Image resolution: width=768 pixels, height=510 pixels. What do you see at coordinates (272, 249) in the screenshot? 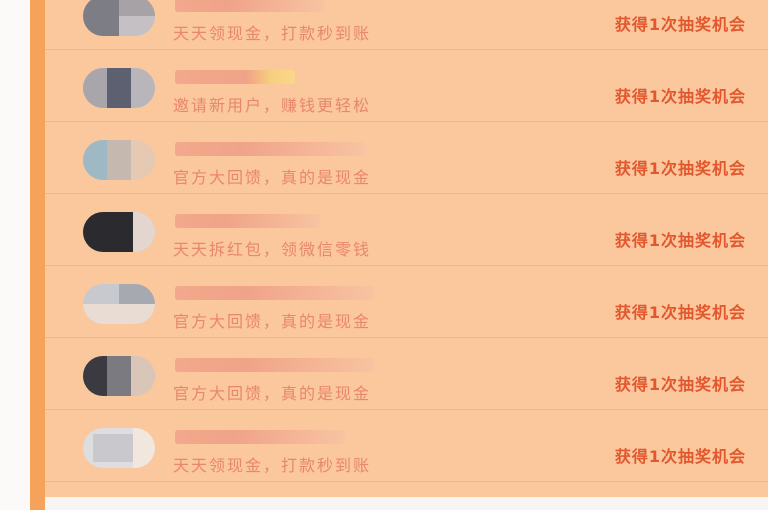
I see `row-description: 天天拆红包，领微信零钱` at bounding box center [272, 249].